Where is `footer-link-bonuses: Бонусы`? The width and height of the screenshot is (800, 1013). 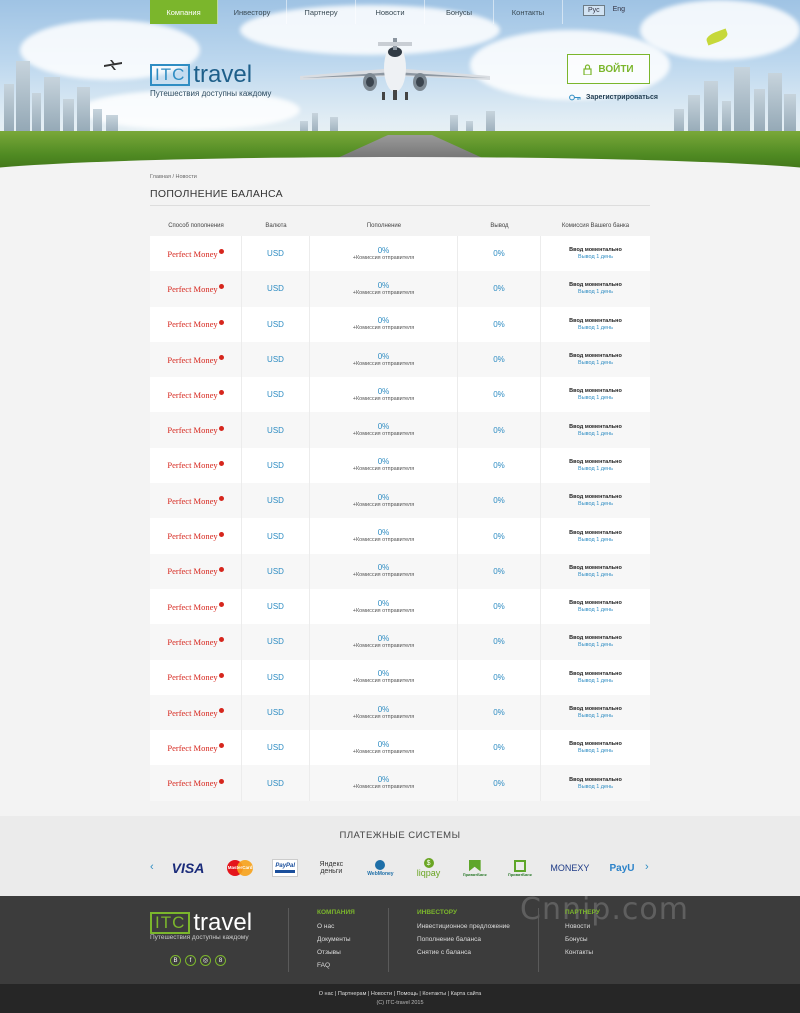
footer-link-bonuses: Бонусы is located at coordinates (582, 939).